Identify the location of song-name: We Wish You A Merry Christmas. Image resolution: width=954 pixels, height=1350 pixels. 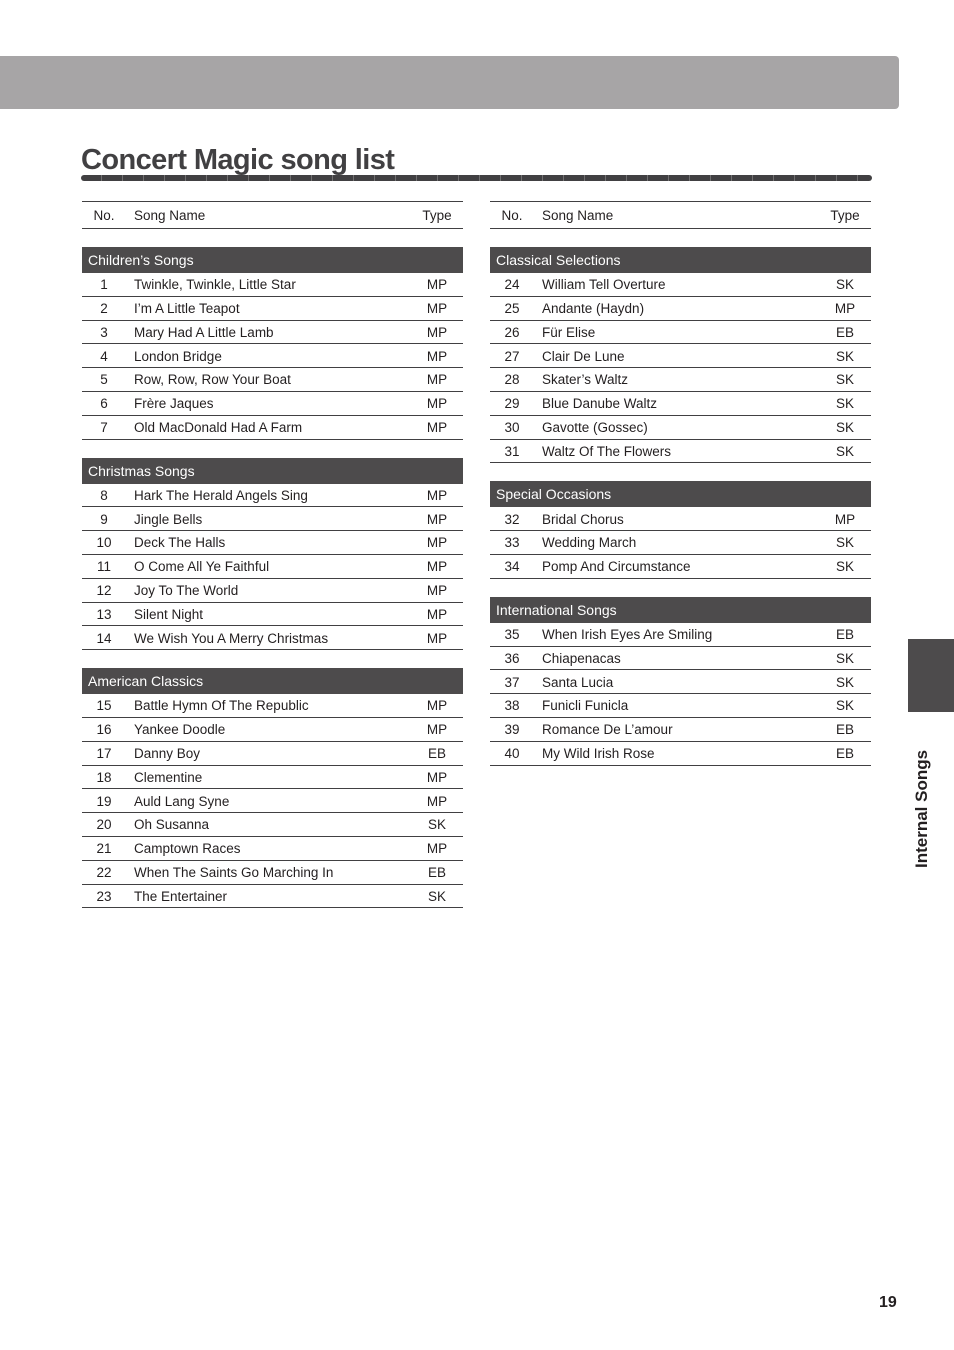
(231, 638).